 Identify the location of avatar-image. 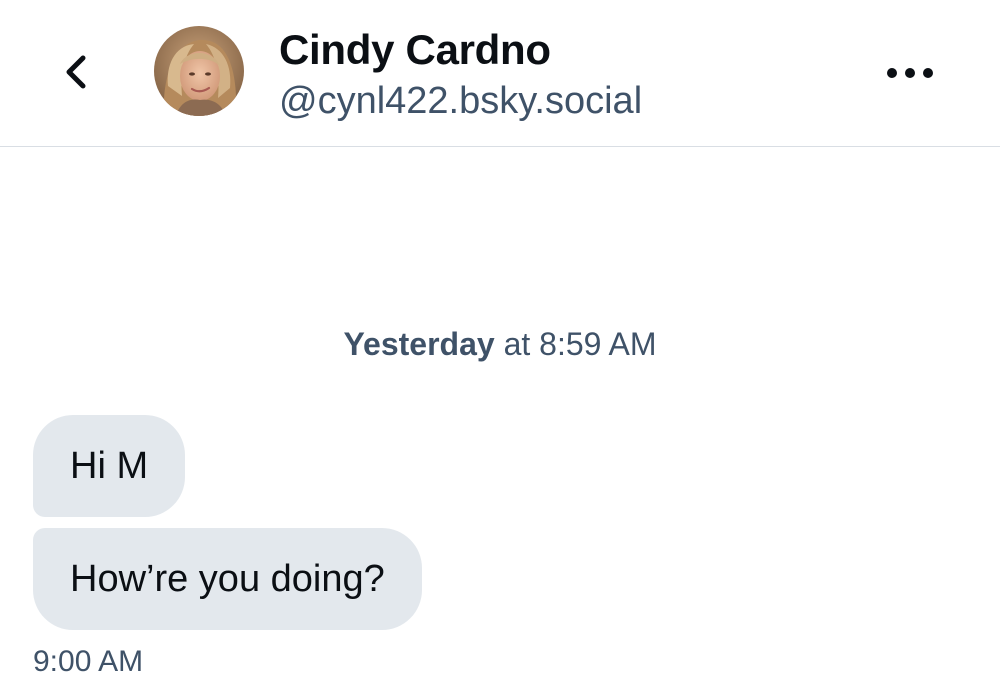
(199, 71).